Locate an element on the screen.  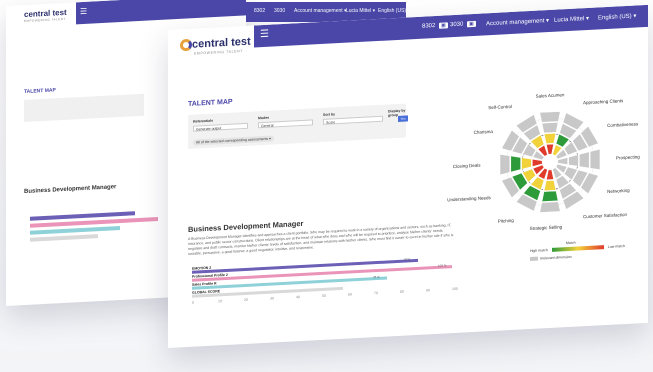
axis-tick: 40 is located at coordinates (298, 297).